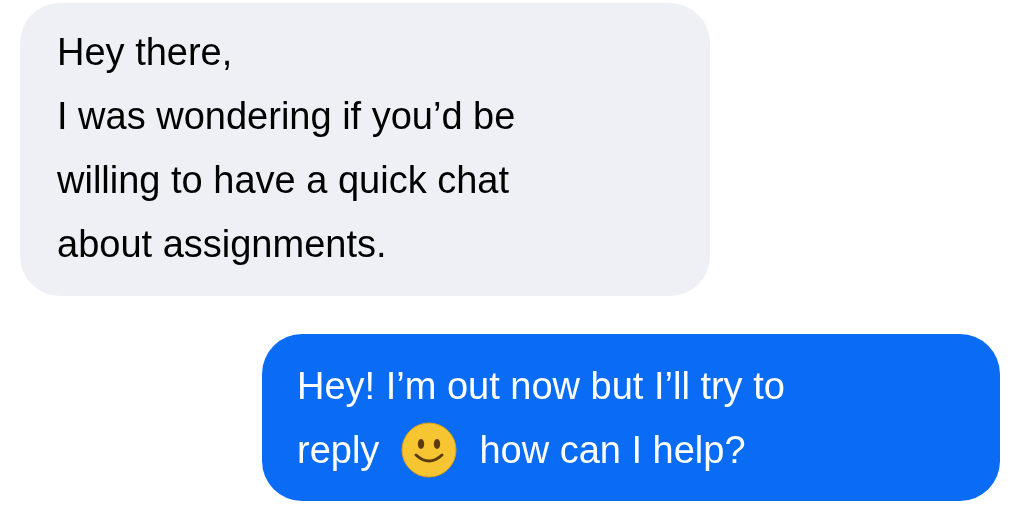  I want to click on message-text: reply, so click(338, 450).